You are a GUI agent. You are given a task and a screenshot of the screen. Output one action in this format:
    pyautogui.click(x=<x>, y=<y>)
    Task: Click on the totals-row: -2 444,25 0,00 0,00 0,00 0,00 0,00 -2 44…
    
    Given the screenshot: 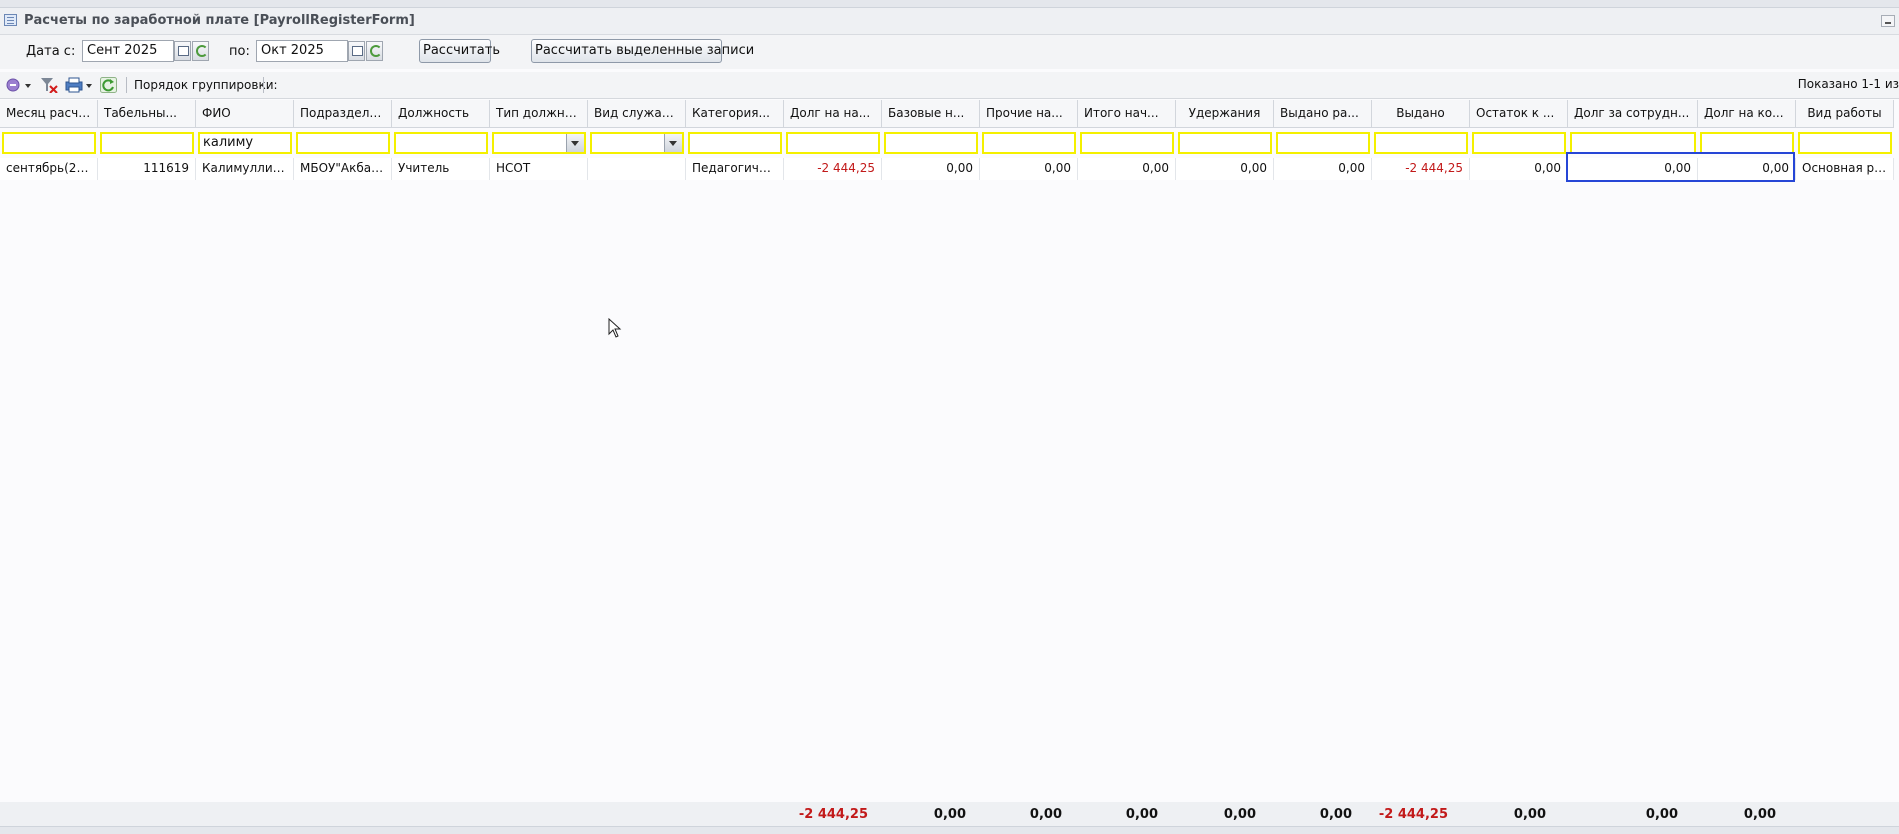 What is the action you would take?
    pyautogui.click(x=949, y=814)
    